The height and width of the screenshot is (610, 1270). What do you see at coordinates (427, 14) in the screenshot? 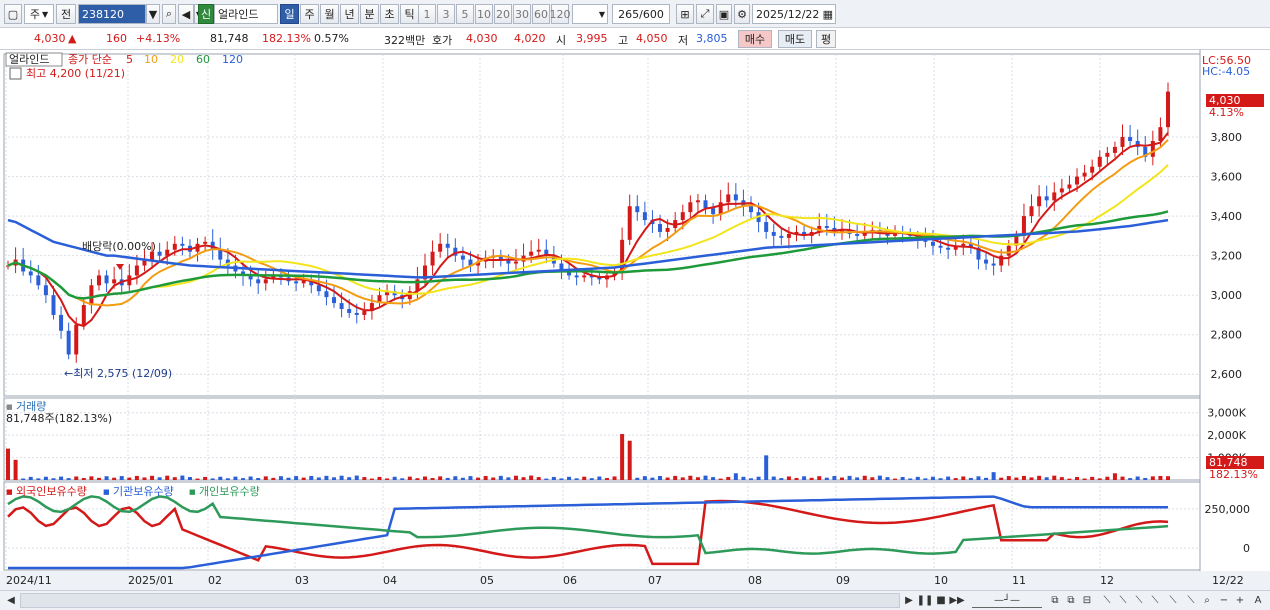
I see `interval-button-0: 1` at bounding box center [427, 14].